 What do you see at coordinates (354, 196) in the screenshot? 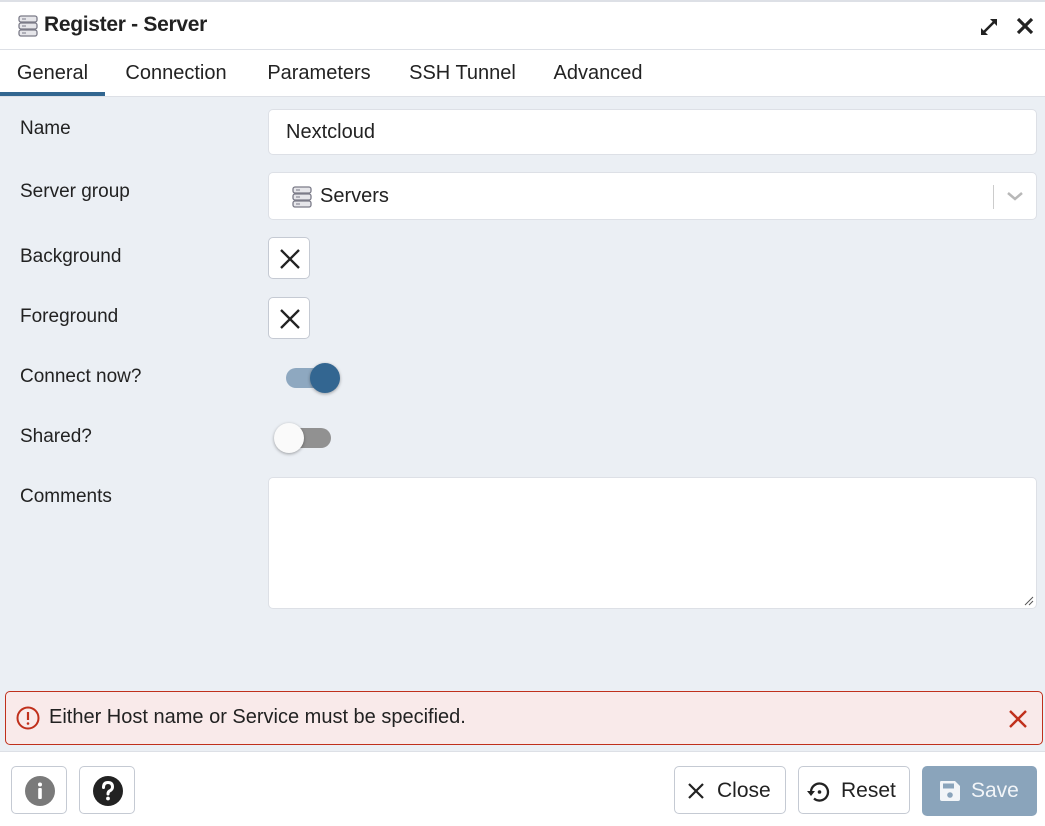
I see `server-group-value: Servers` at bounding box center [354, 196].